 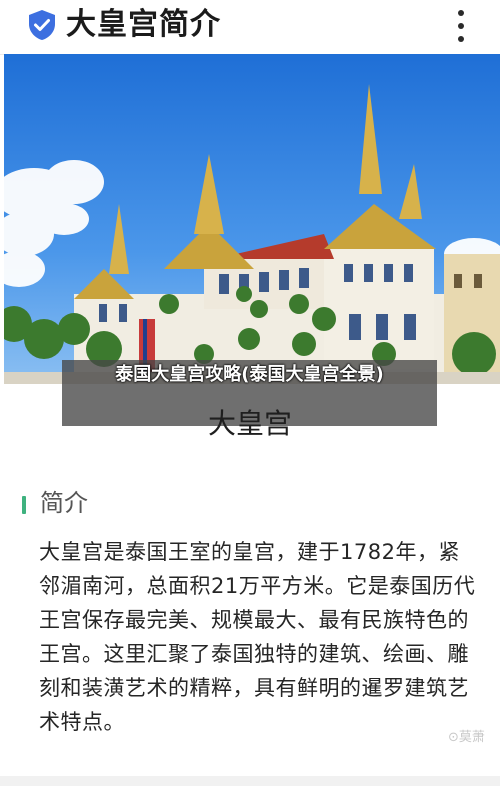 I want to click on watermark: ⊙莫萧, so click(x=466, y=737).